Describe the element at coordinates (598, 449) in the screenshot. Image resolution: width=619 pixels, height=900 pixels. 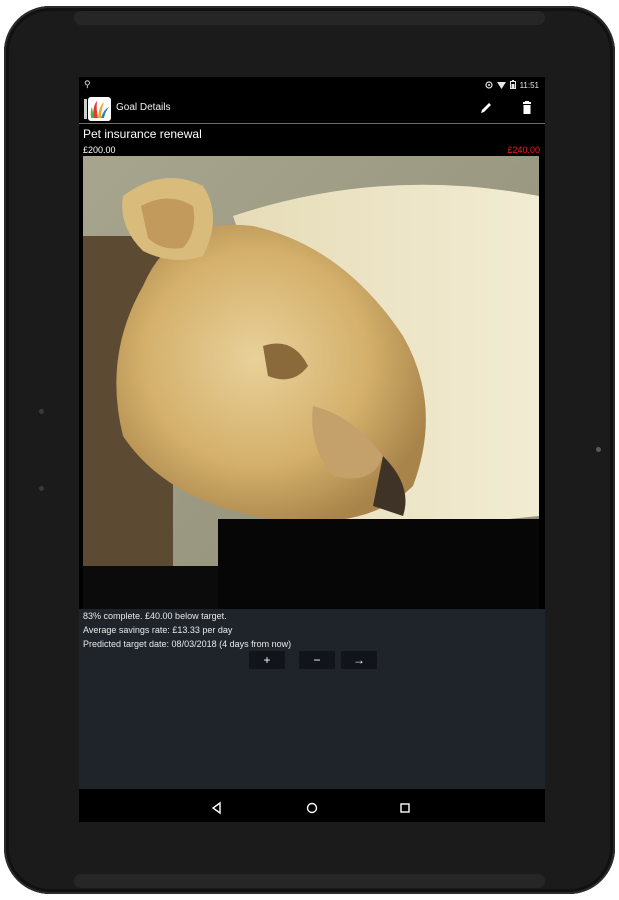
I see `camera-dot-right` at that location.